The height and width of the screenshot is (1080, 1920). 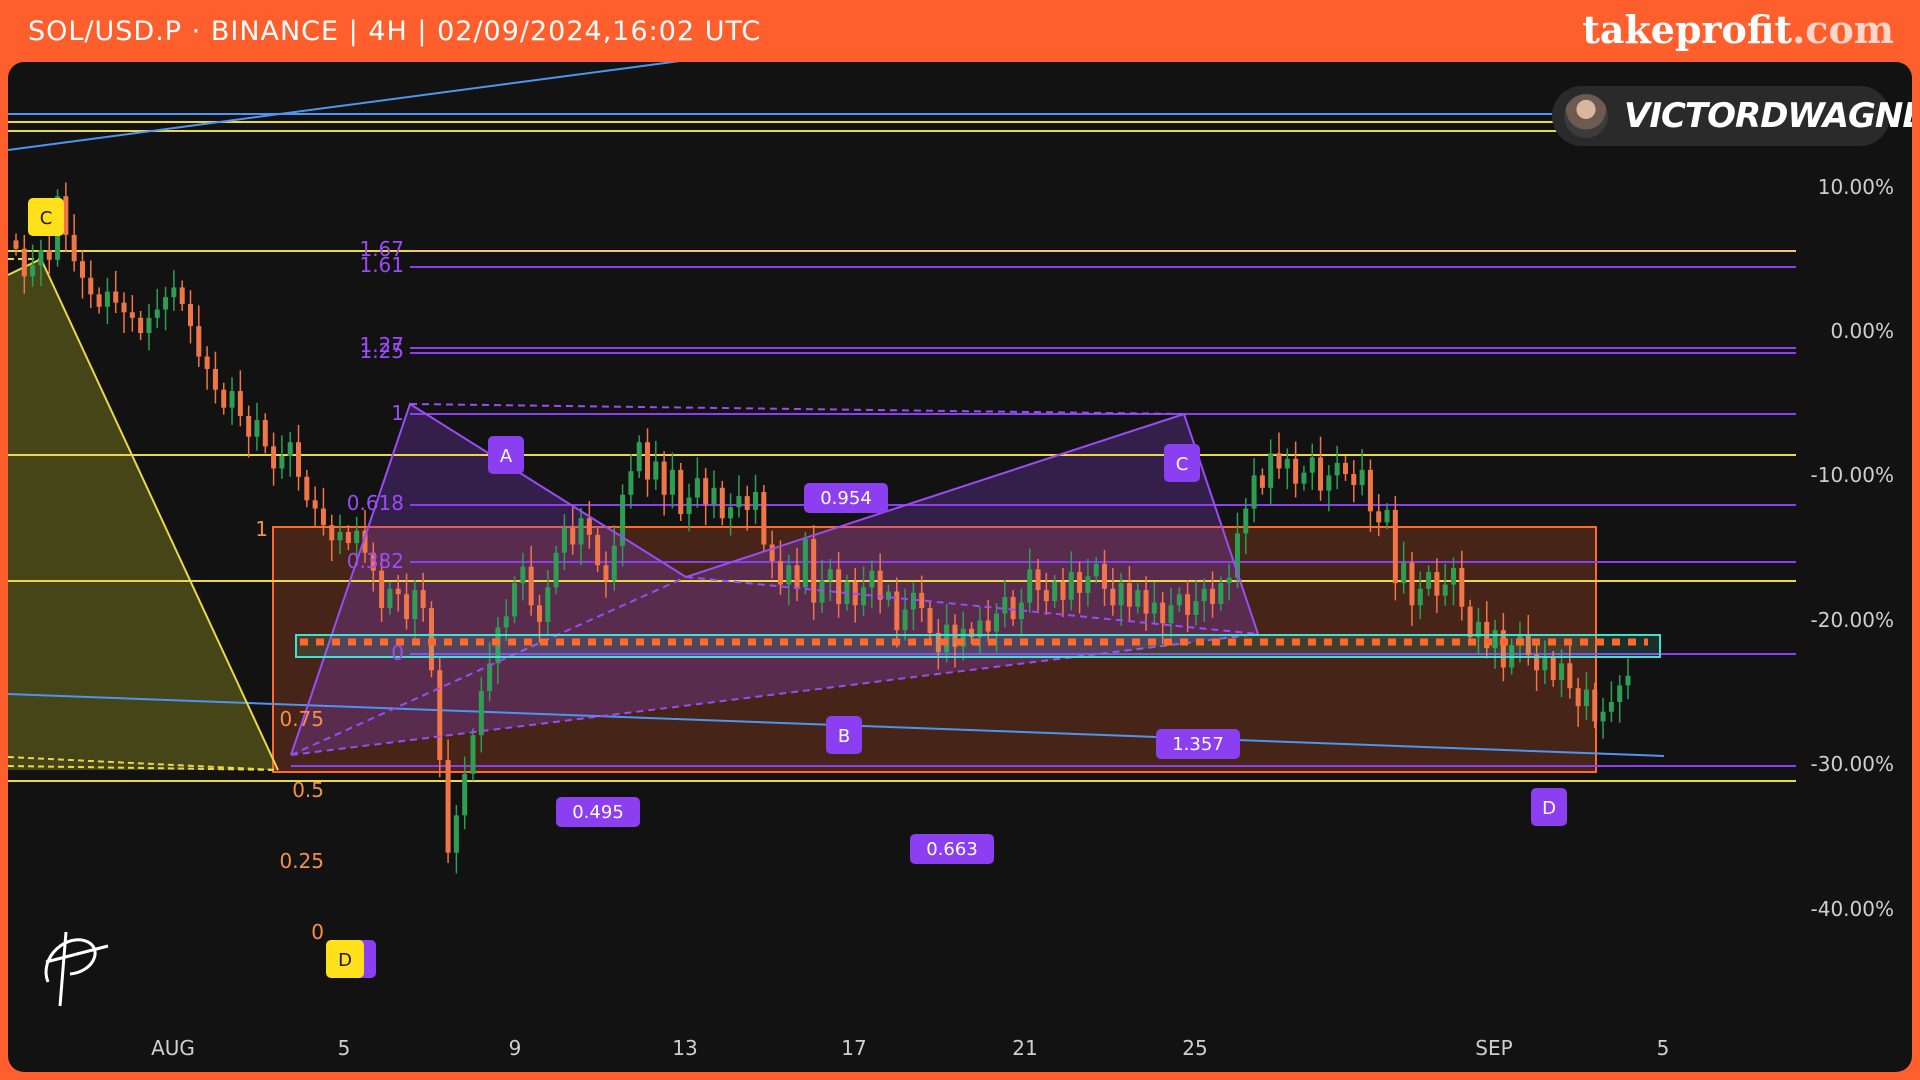 What do you see at coordinates (308, 790) in the screenshot?
I see `left-fib-label-0-5-visible: 0.5` at bounding box center [308, 790].